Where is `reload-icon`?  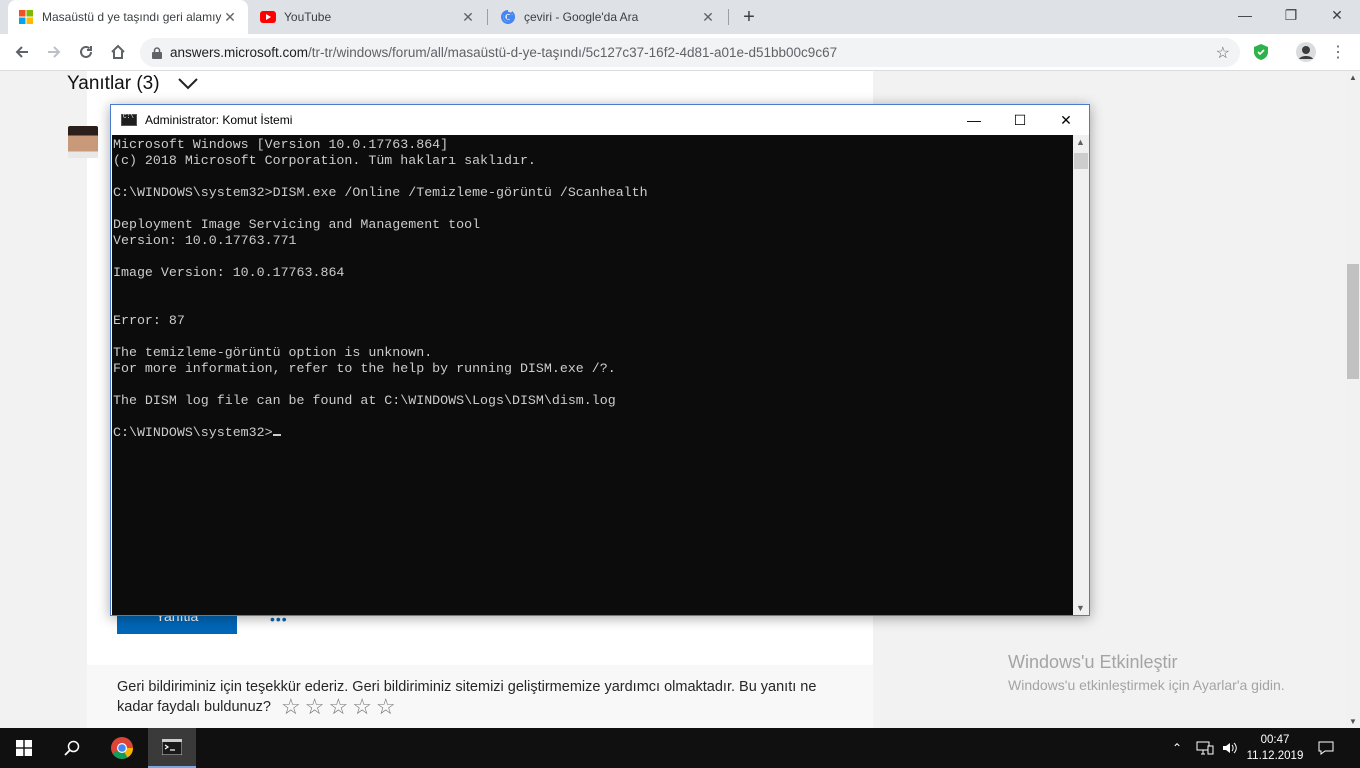 reload-icon is located at coordinates (86, 52).